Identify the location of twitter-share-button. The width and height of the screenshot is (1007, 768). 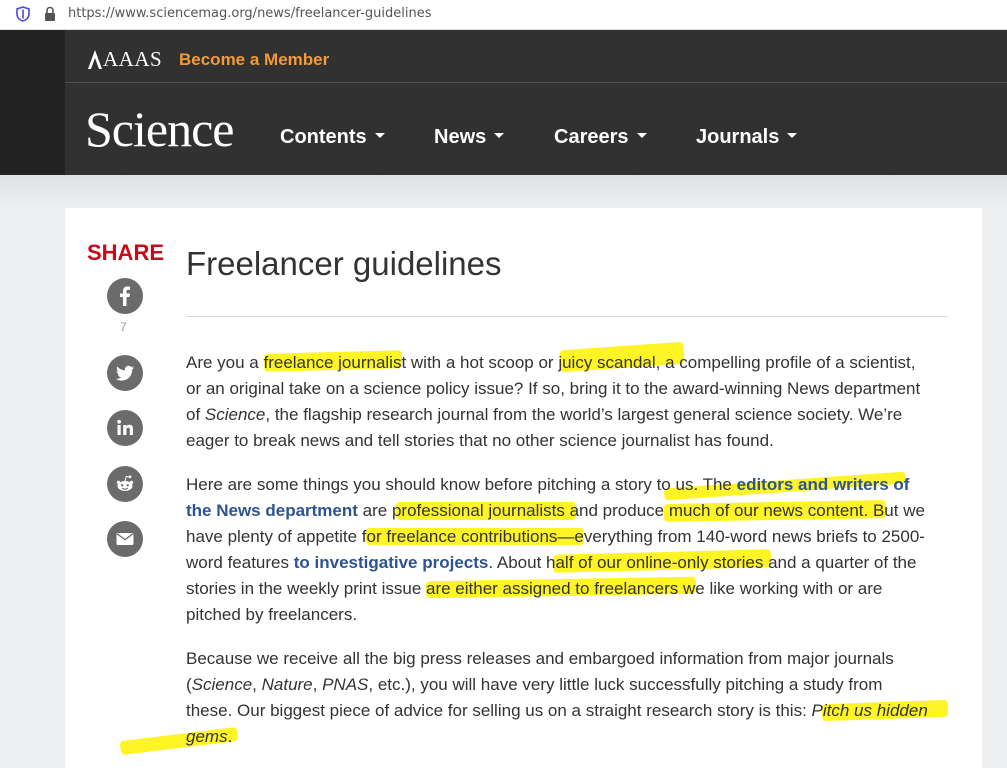
(125, 373).